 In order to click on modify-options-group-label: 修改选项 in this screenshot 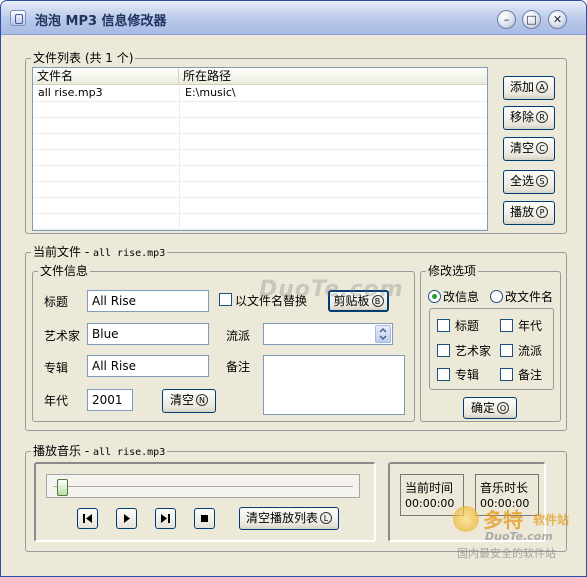, I will do `click(452, 271)`.